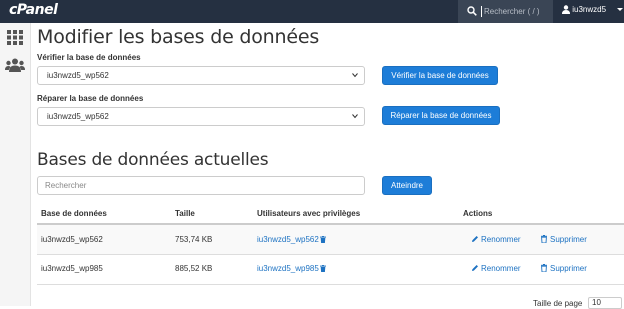 This screenshot has height=309, width=624. Describe the element at coordinates (288, 268) in the screenshot. I see `privileged-user-name: iu3nwzd5_wp985` at that location.